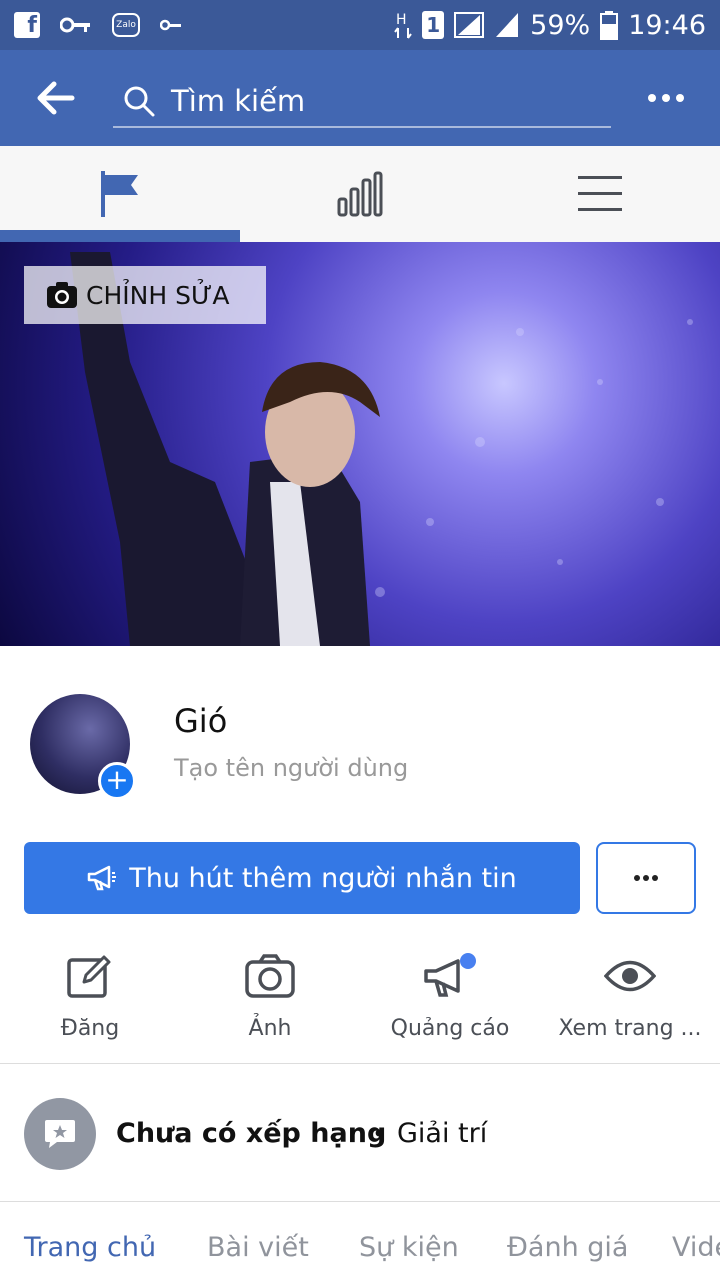 Image resolution: width=720 pixels, height=1280 pixels. What do you see at coordinates (667, 25) in the screenshot?
I see `clock: 19:46` at bounding box center [667, 25].